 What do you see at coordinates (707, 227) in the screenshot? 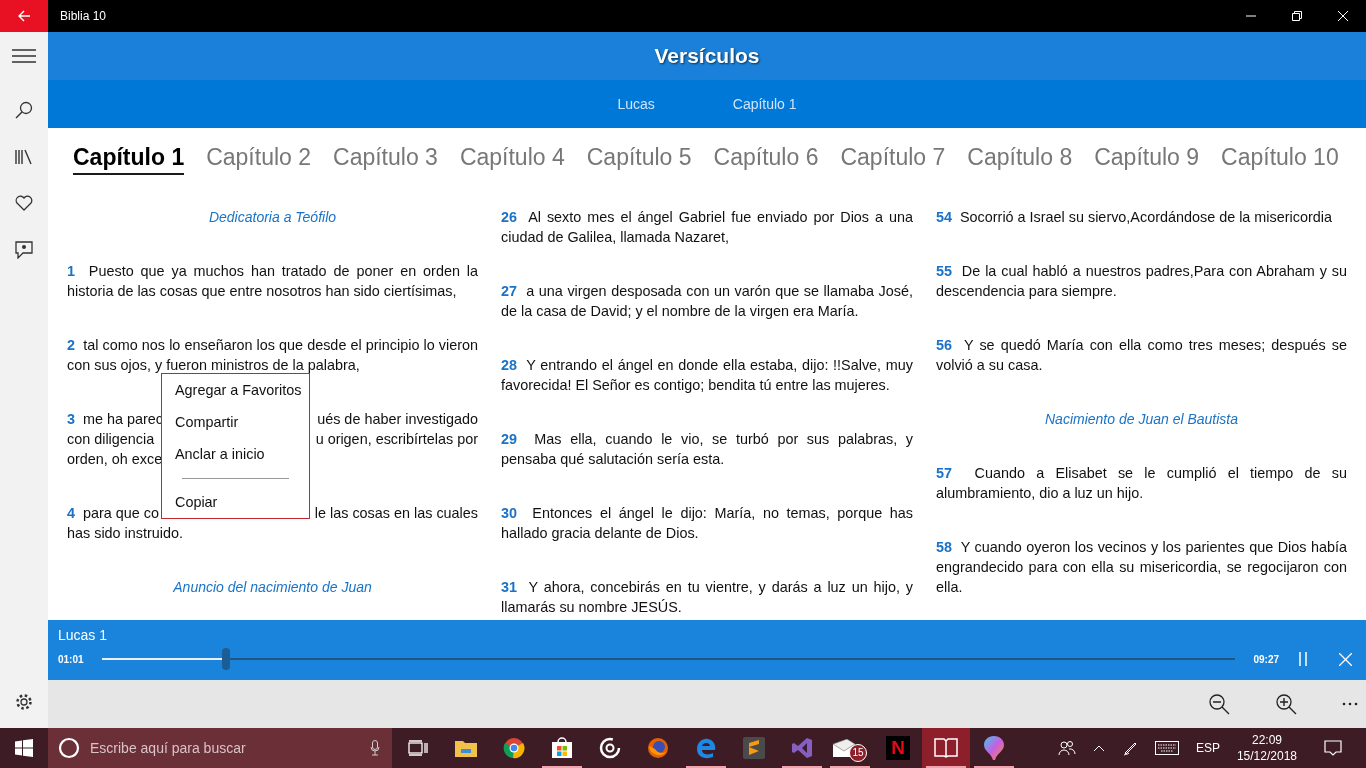
I see `verse-text: 26 Al sexto mes el ángel Gabriel fue enviado por Dios a una ciudad de Galilea, llamada Nazaret,` at bounding box center [707, 227].